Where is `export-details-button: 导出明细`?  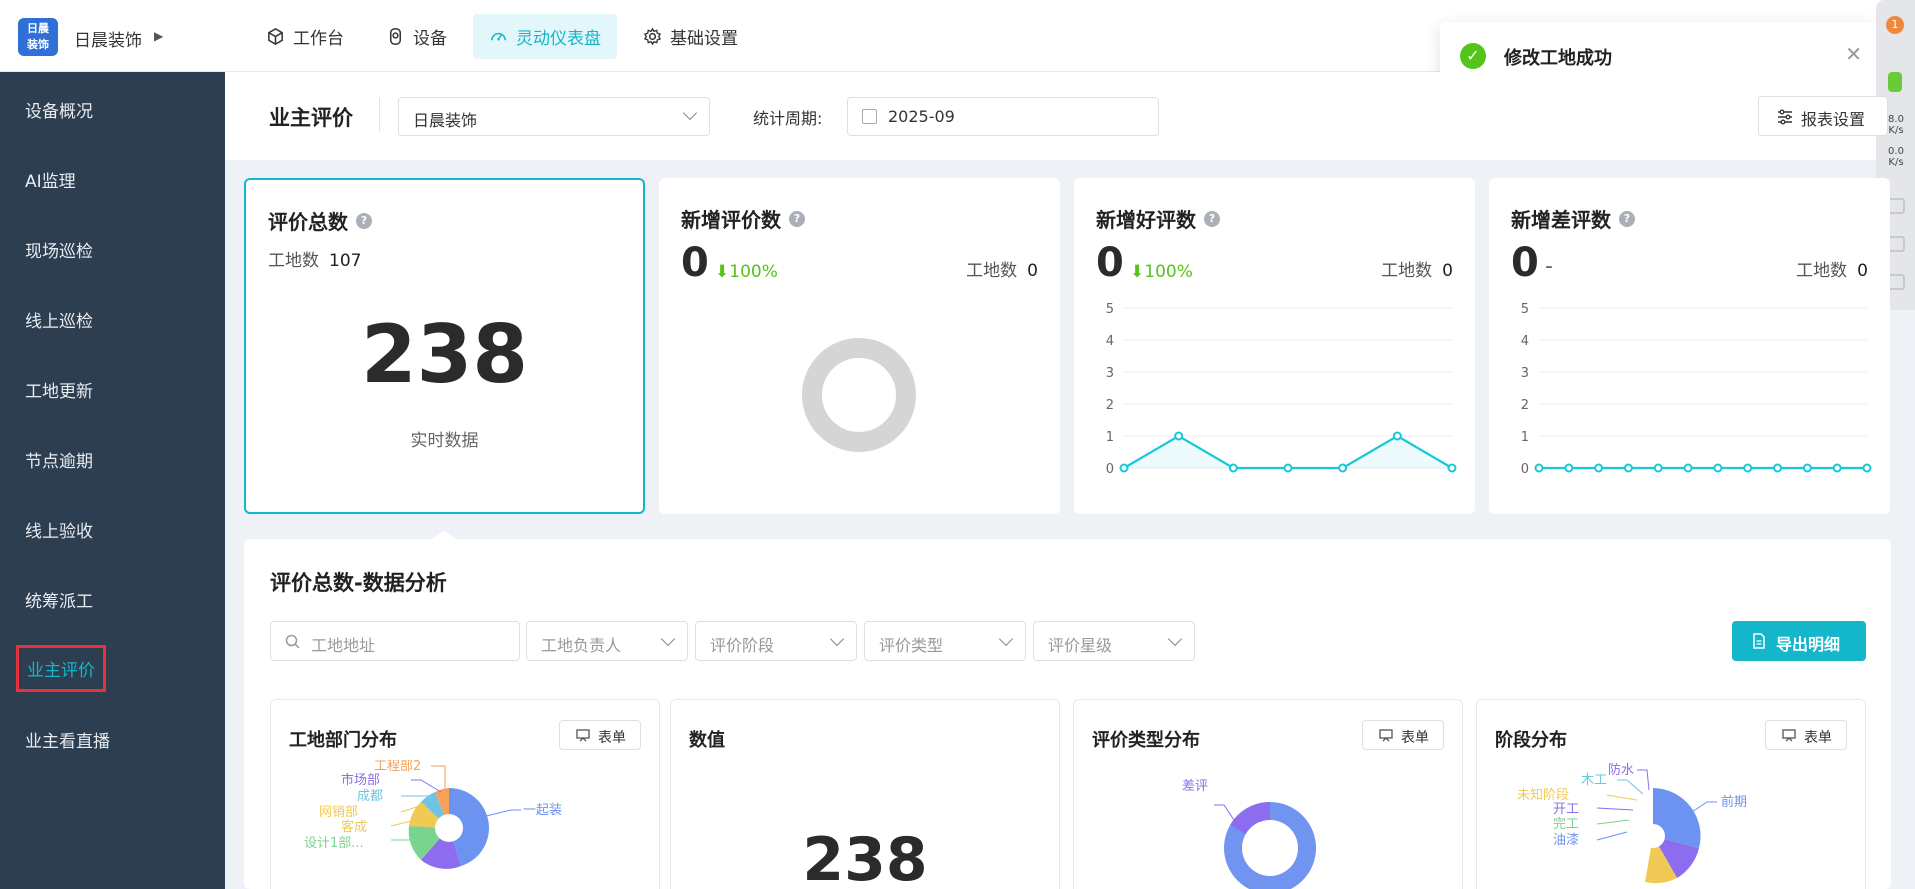 export-details-button: 导出明细 is located at coordinates (1799, 641).